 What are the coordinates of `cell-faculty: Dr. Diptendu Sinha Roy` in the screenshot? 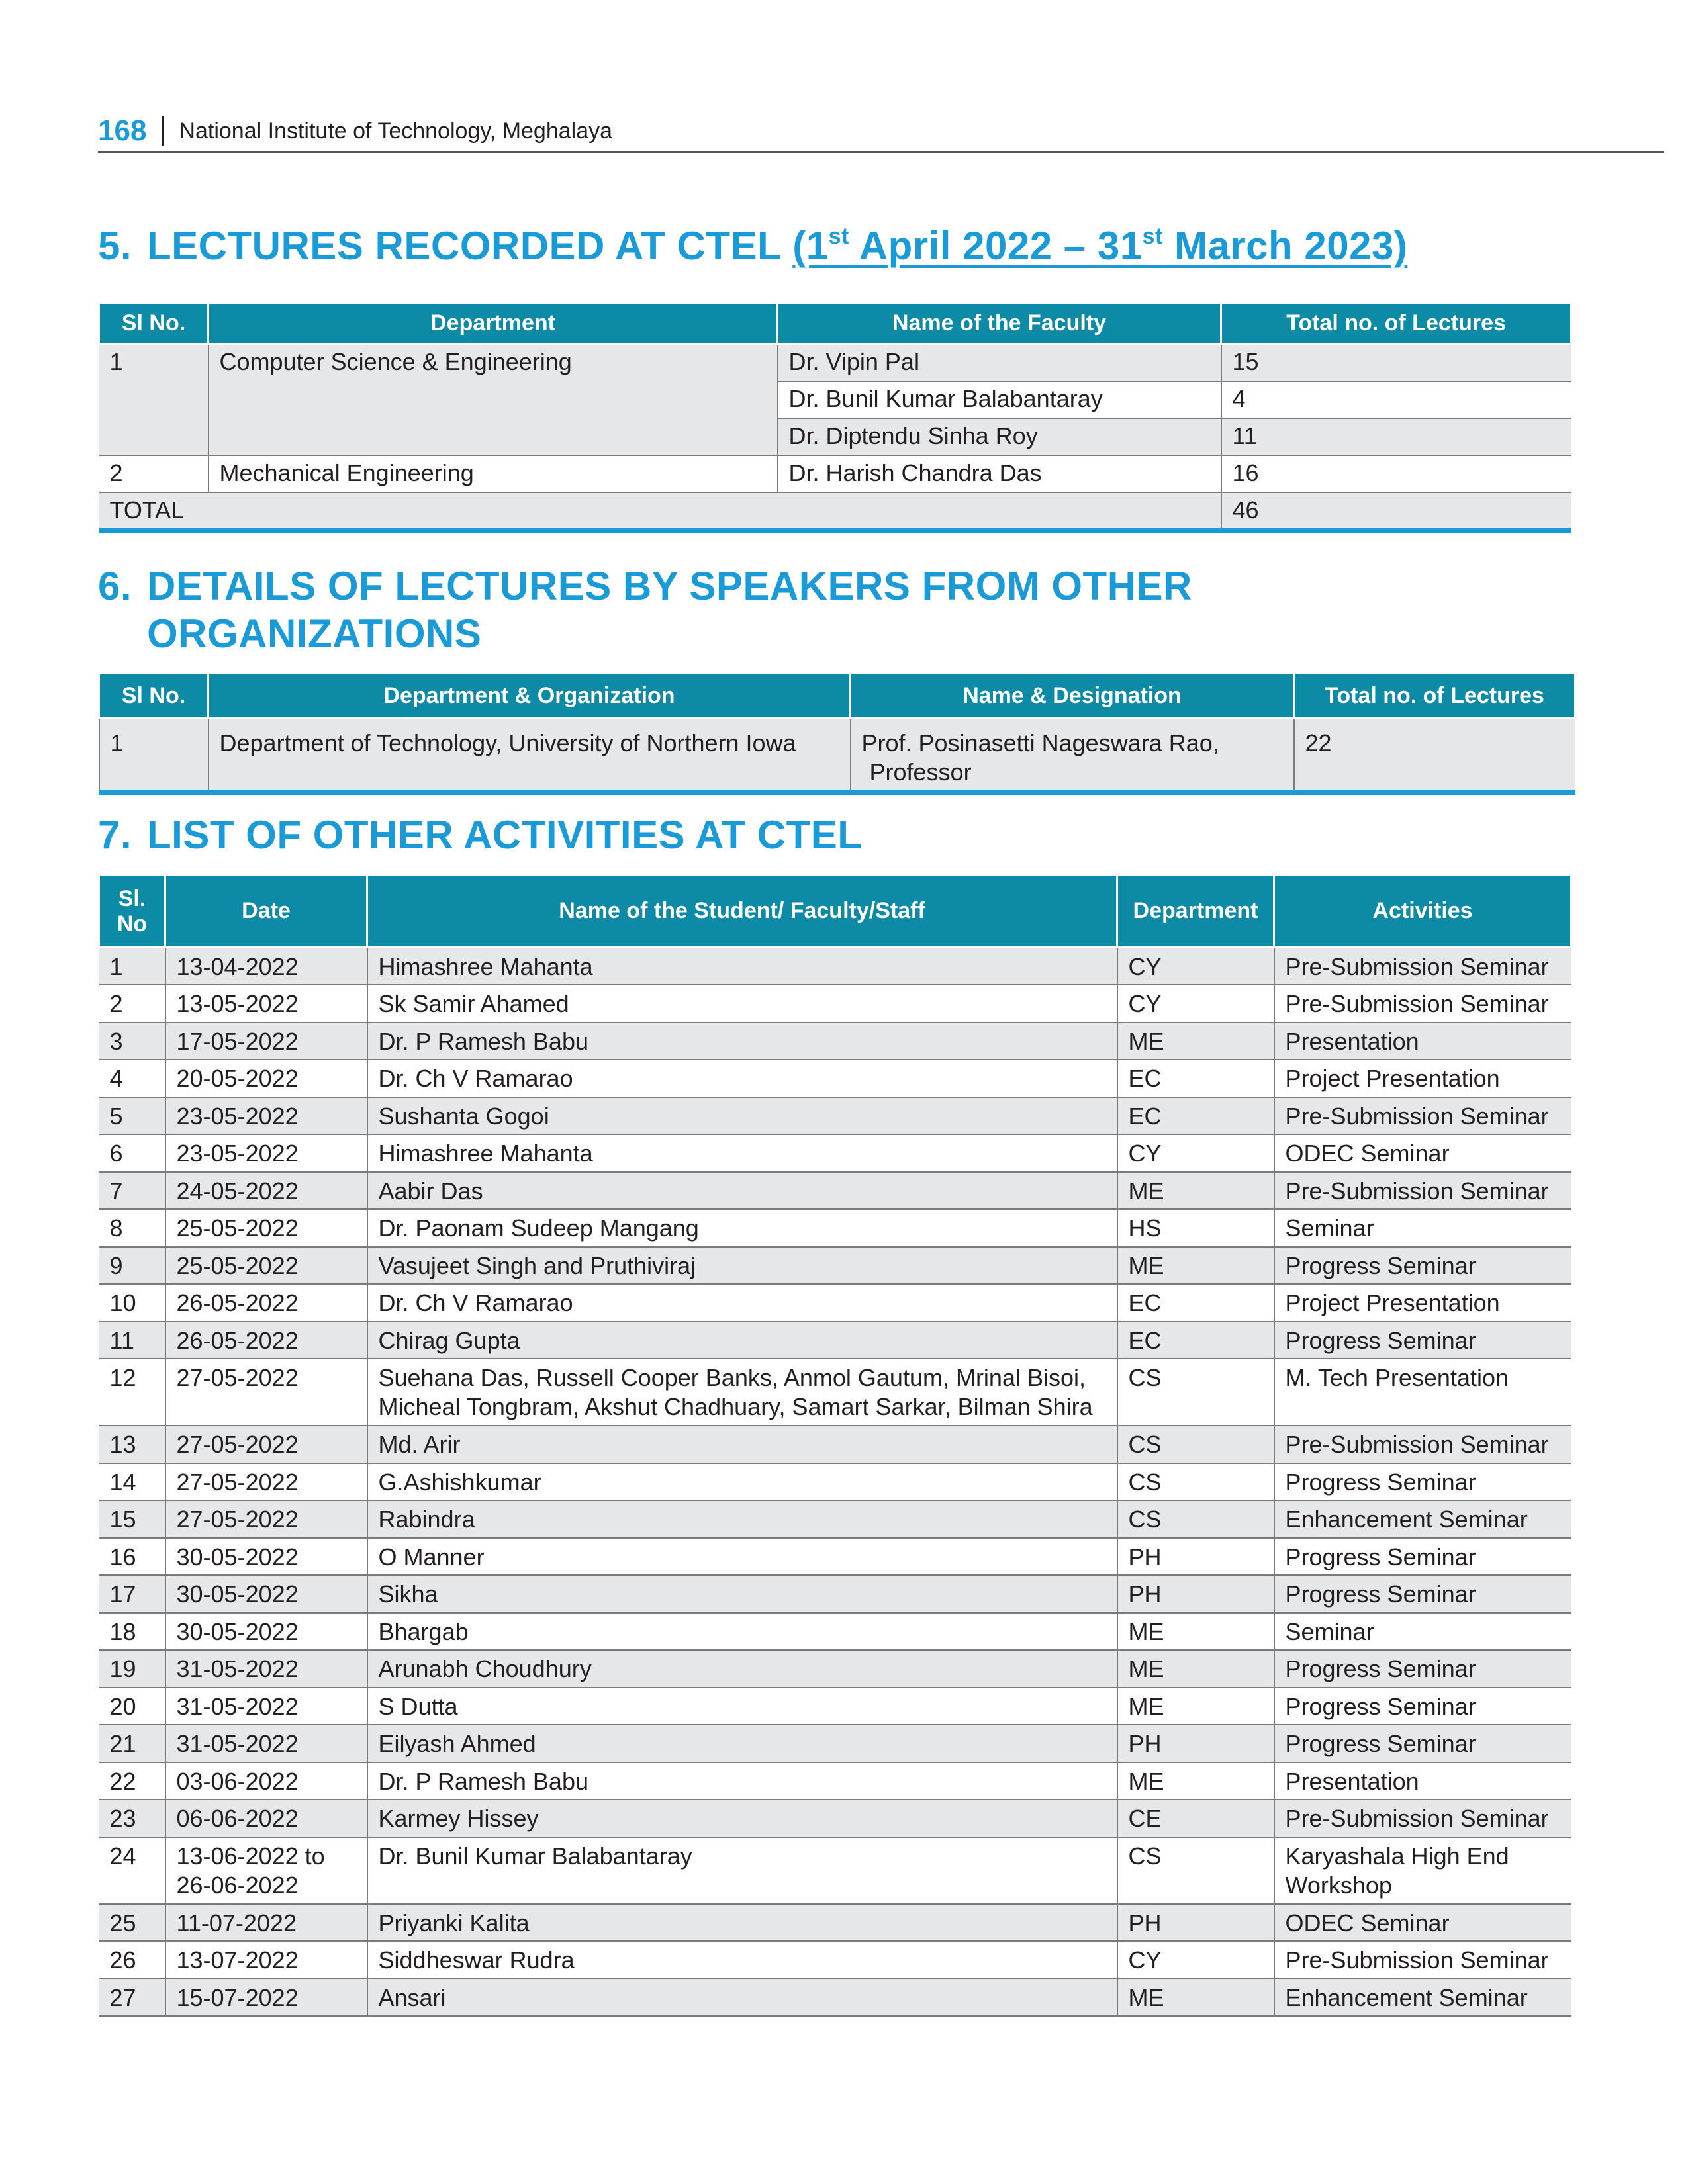 It's located at (999, 437).